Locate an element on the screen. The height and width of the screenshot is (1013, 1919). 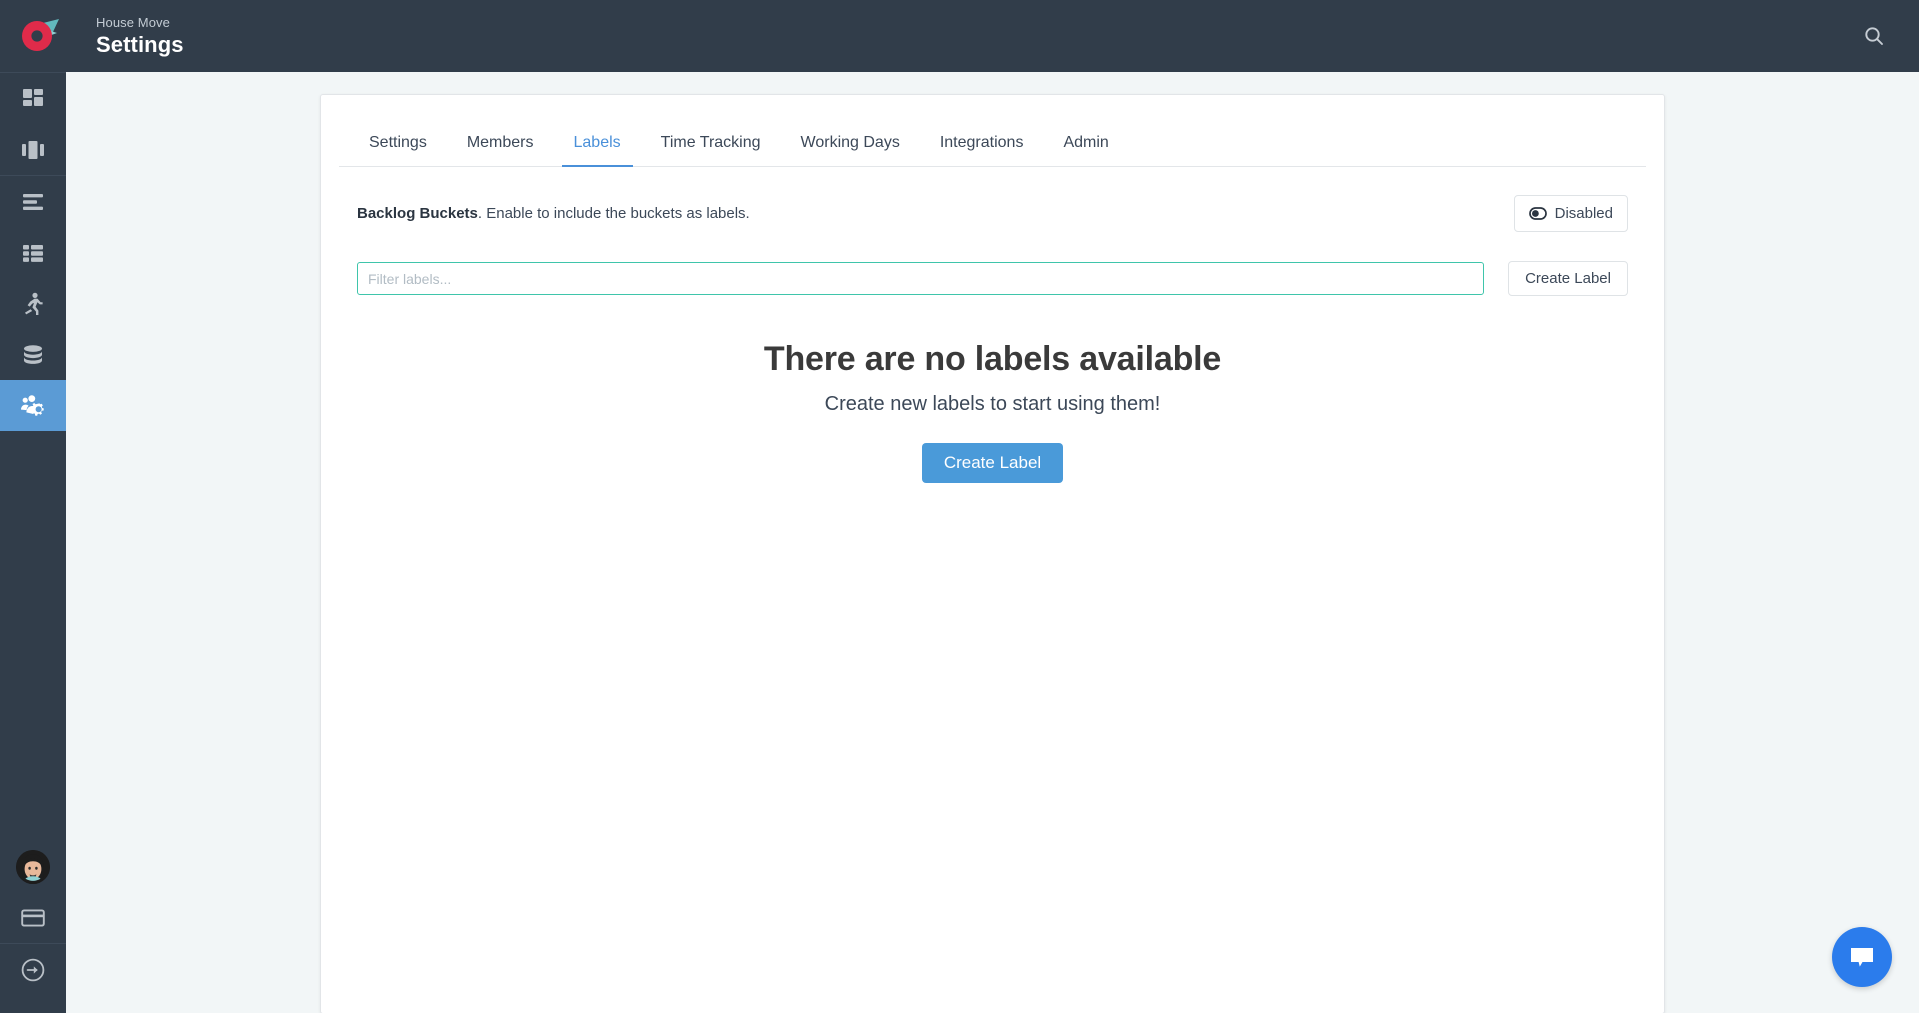
search-icon is located at coordinates (1874, 36).